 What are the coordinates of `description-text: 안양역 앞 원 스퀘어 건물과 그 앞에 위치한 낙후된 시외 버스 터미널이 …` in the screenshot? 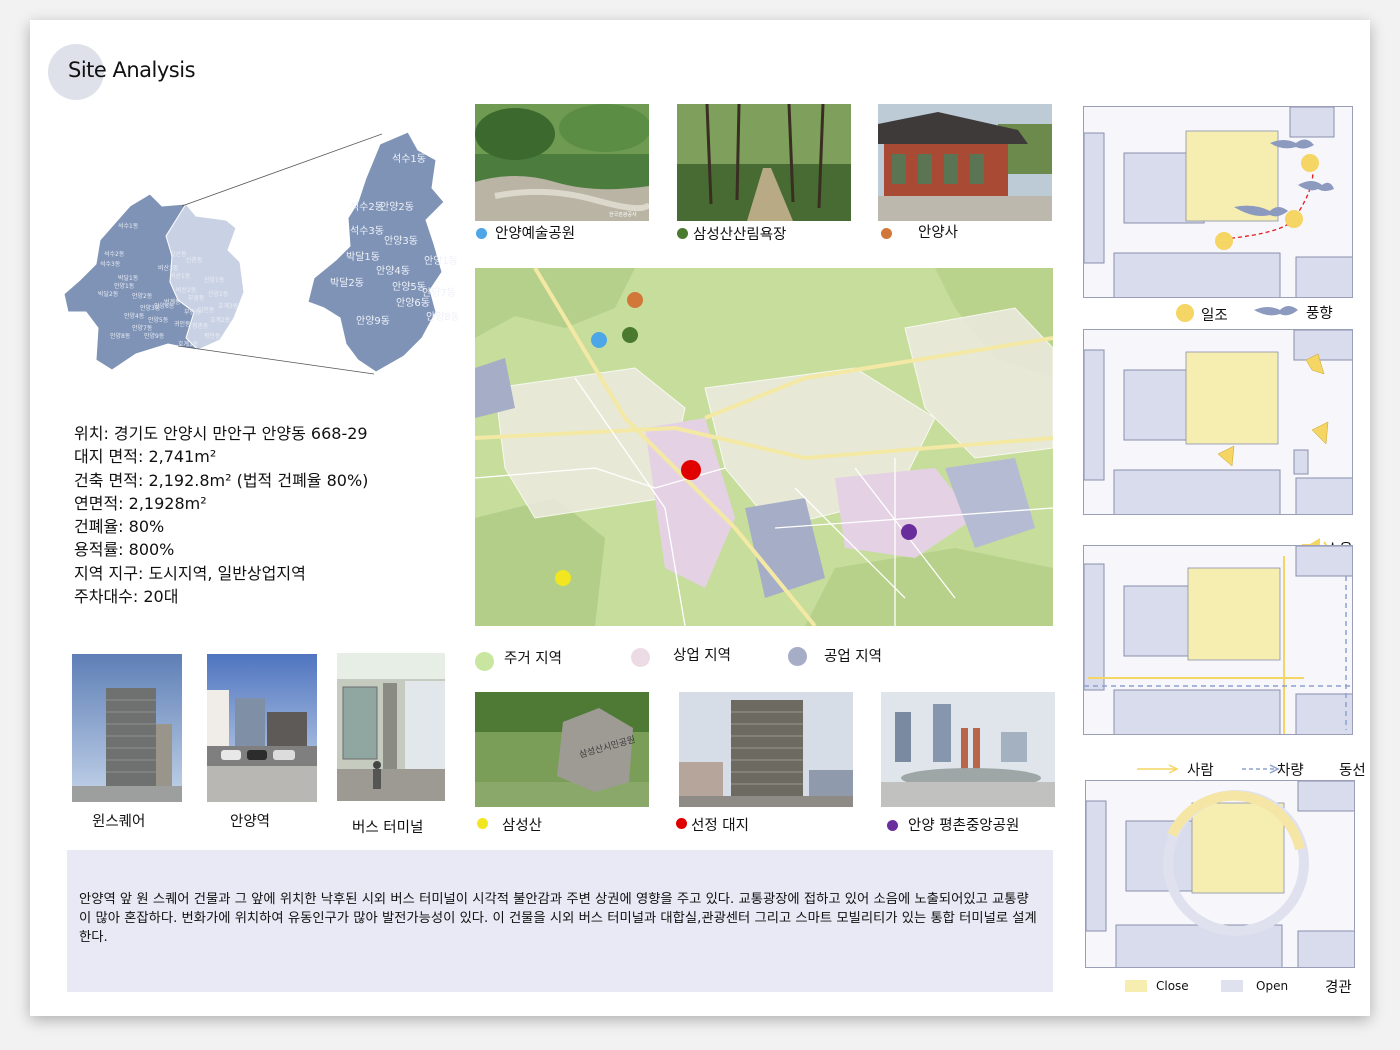 It's located at (558, 918).